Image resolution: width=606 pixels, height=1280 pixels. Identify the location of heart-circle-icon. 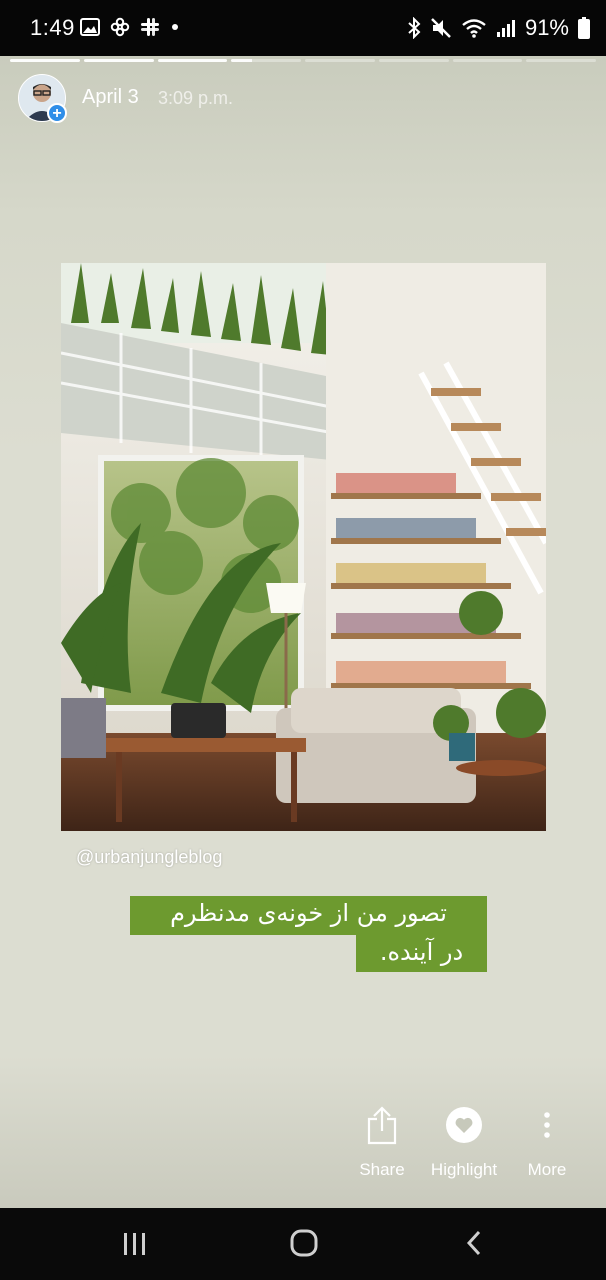
(464, 1125).